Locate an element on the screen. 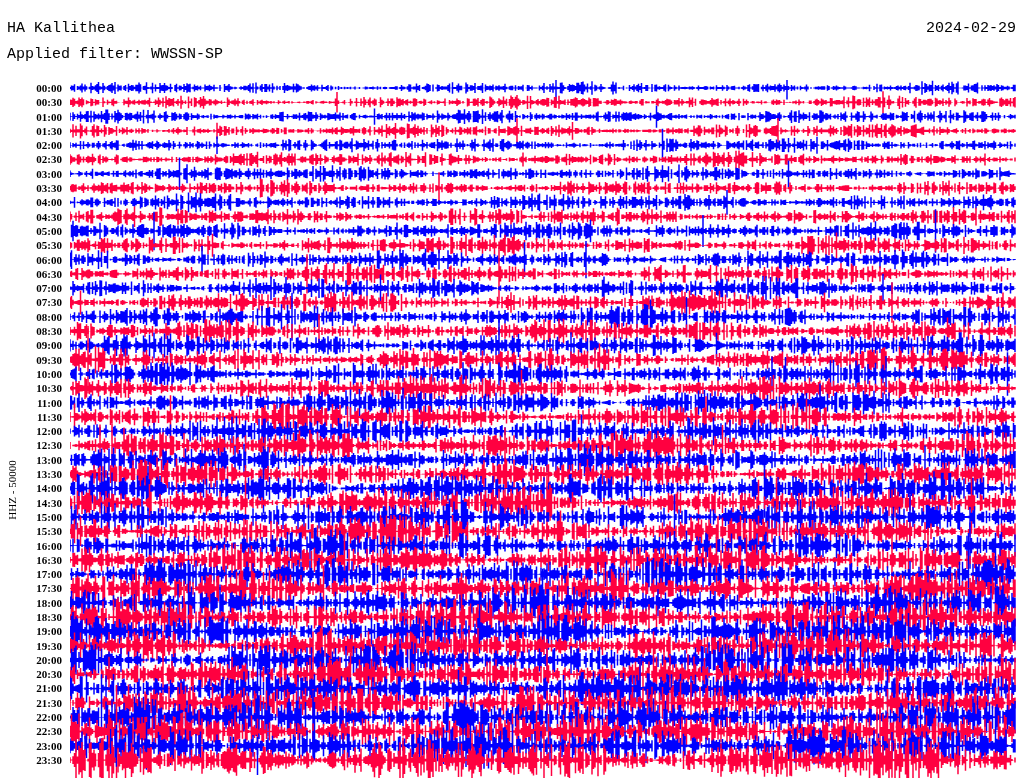 The image size is (1024, 780). time-label: 02:00 is located at coordinates (49, 145).